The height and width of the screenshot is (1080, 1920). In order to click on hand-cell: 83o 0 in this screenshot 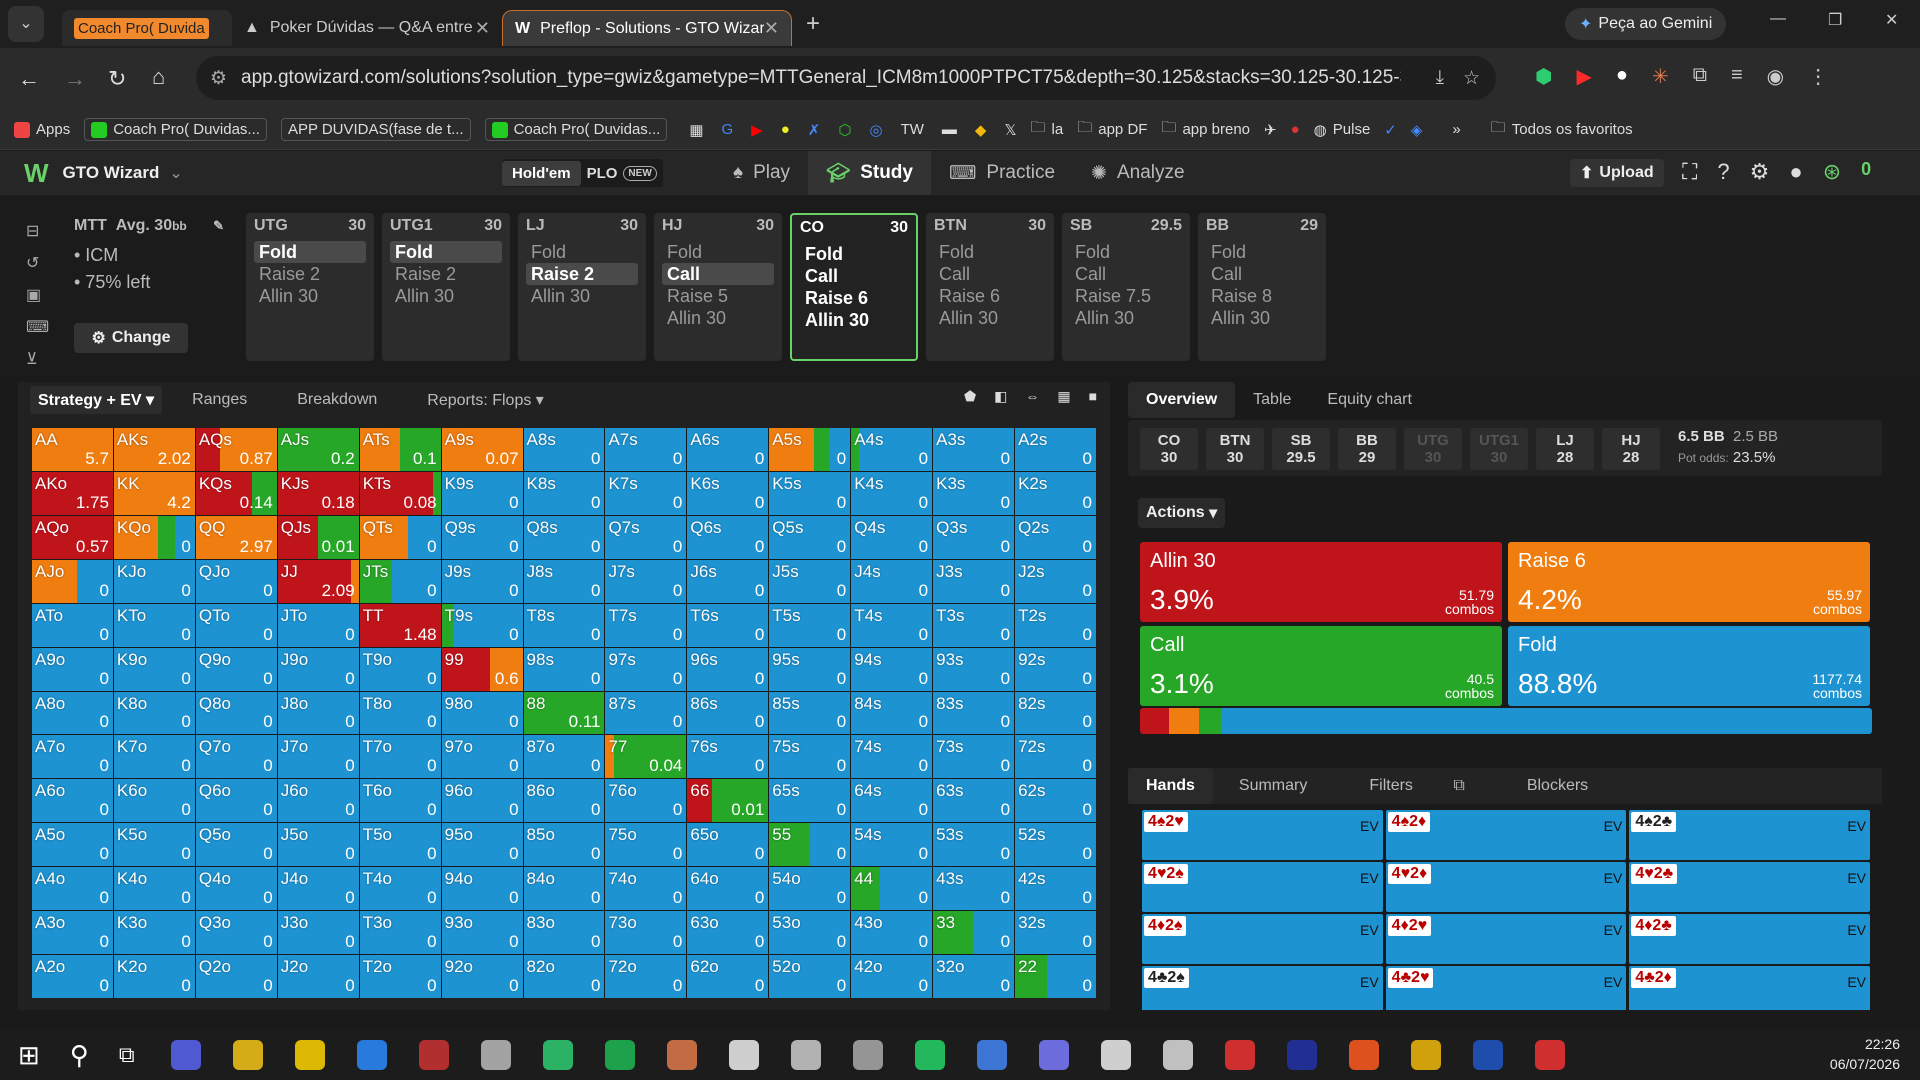, I will do `click(564, 933)`.